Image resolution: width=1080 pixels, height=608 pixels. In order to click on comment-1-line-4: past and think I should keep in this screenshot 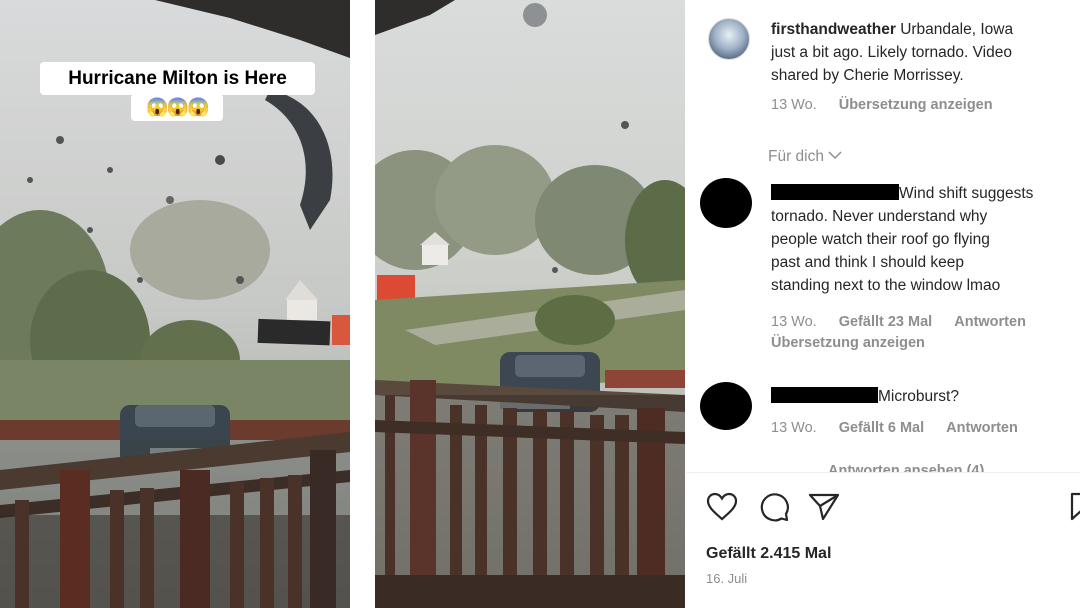, I will do `click(868, 262)`.